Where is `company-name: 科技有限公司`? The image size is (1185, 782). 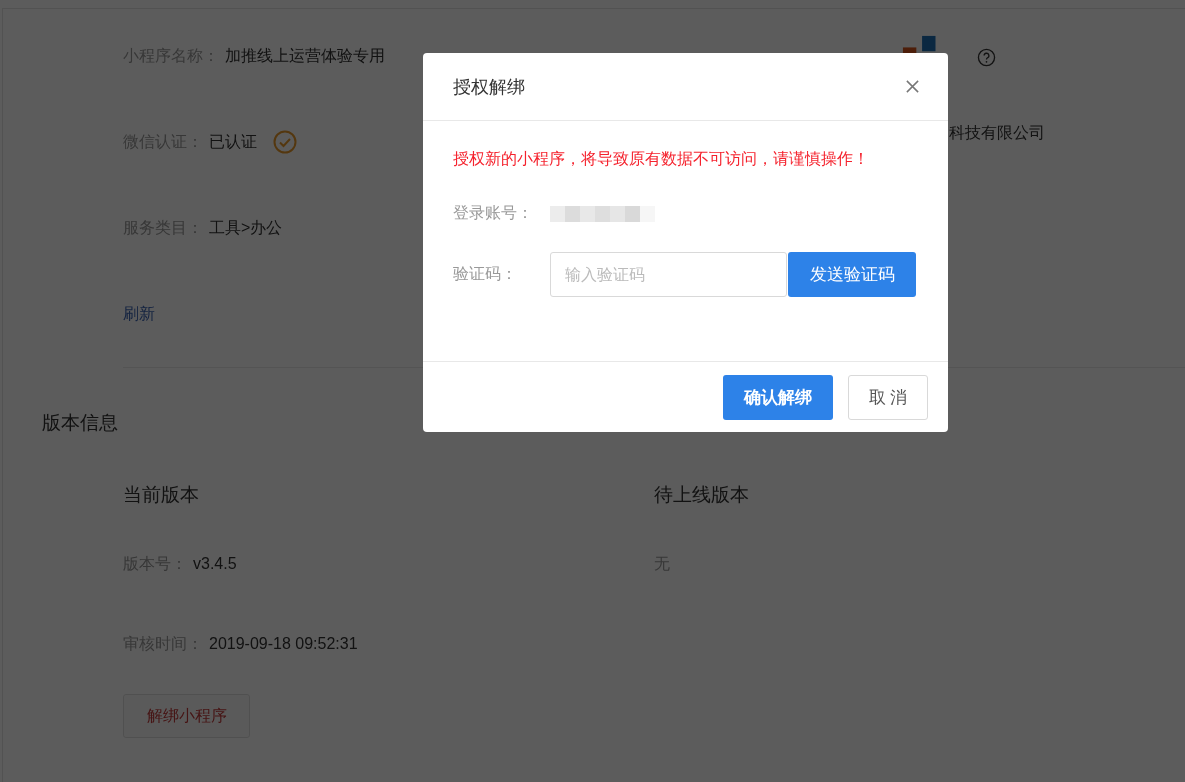
company-name: 科技有限公司 is located at coordinates (997, 132).